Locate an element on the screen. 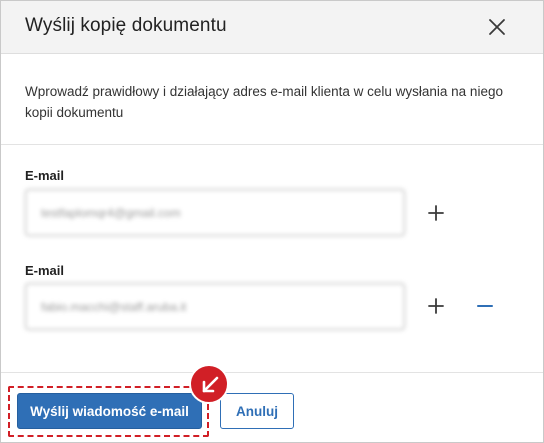 The image size is (544, 443). callout-badge is located at coordinates (209, 384).